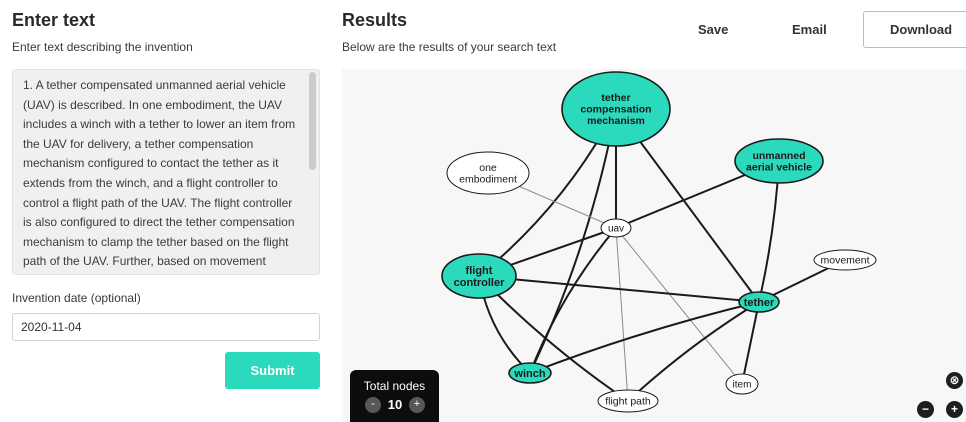 The width and height of the screenshot is (966, 422). What do you see at coordinates (394, 386) in the screenshot?
I see `total-nodes-label: Total nodes` at bounding box center [394, 386].